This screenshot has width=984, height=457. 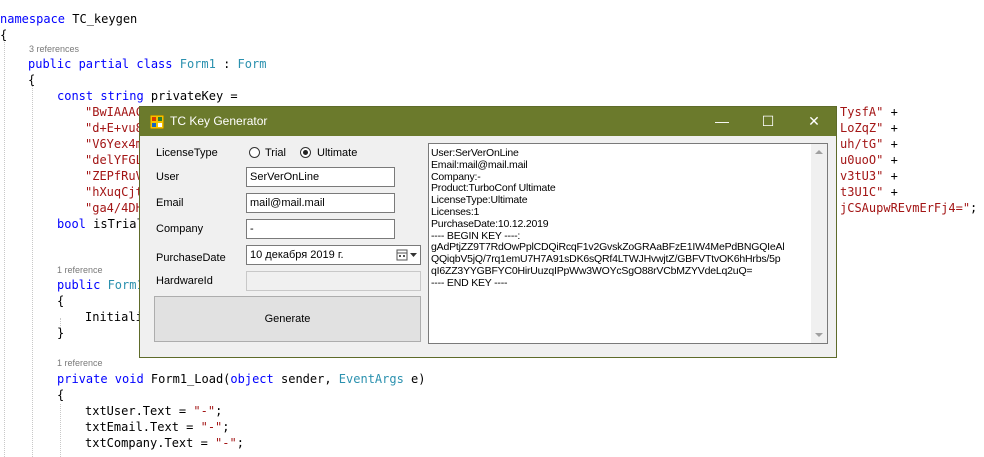 What do you see at coordinates (869, 128) in the screenshot?
I see `code-line: LoZqZ" +` at bounding box center [869, 128].